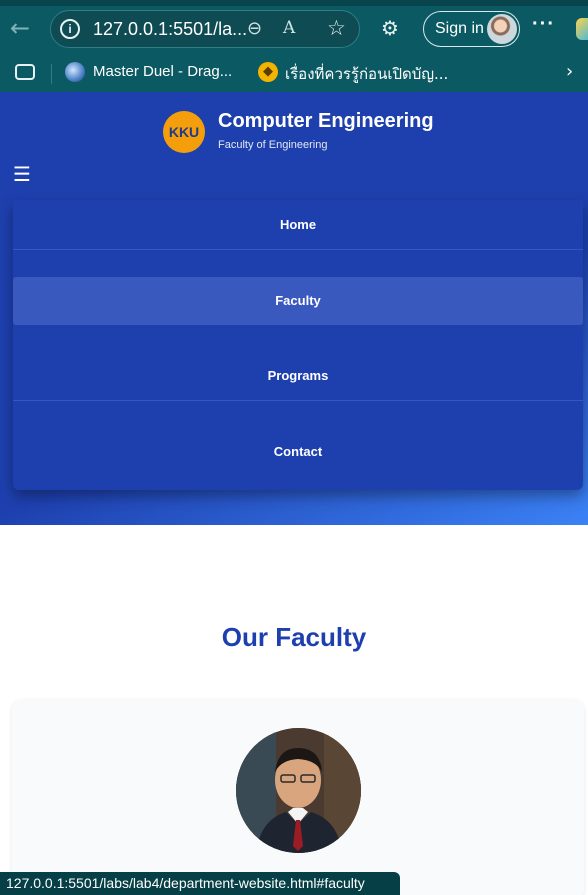 This screenshot has height=895, width=588. Describe the element at coordinates (582, 29) in the screenshot. I see `copilot-icon` at that location.